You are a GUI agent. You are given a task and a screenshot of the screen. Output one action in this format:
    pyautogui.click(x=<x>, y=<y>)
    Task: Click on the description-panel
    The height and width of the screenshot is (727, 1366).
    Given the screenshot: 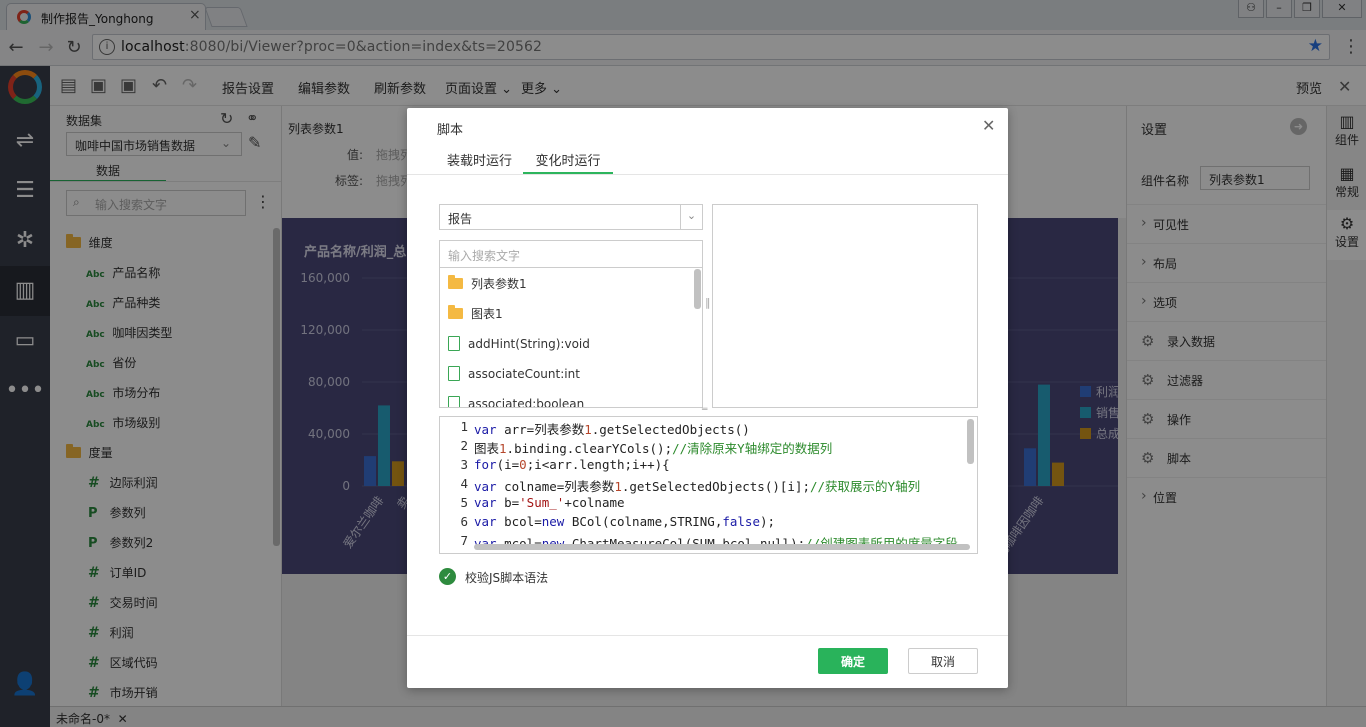 What is the action you would take?
    pyautogui.click(x=845, y=306)
    